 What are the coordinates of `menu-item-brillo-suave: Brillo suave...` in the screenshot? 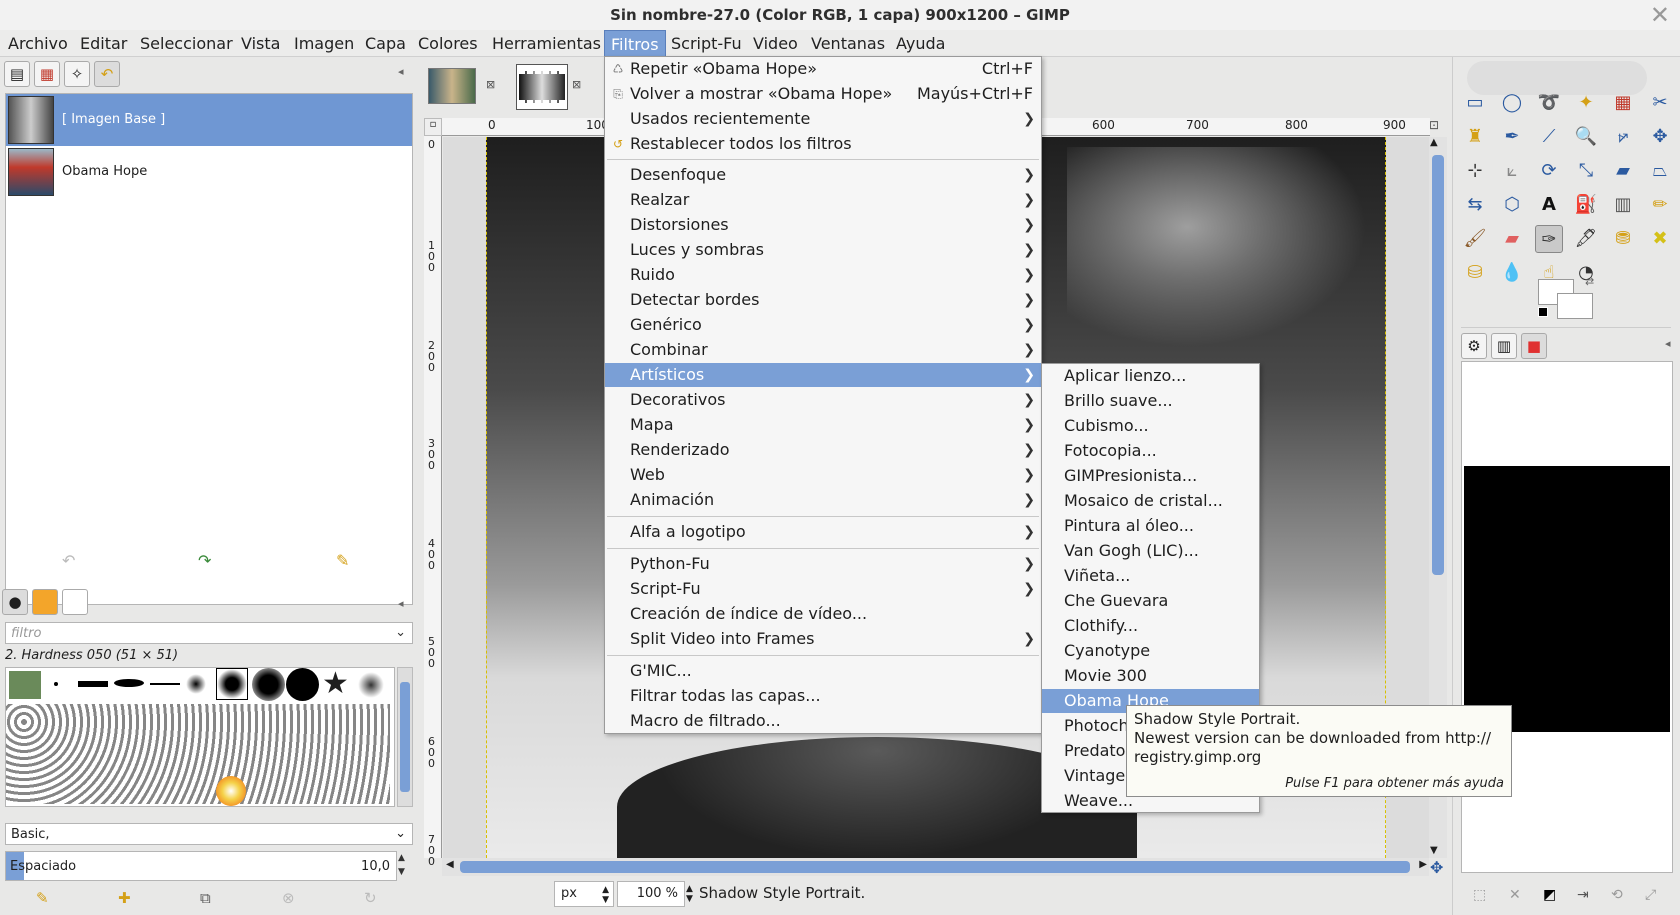 It's located at (1150, 401).